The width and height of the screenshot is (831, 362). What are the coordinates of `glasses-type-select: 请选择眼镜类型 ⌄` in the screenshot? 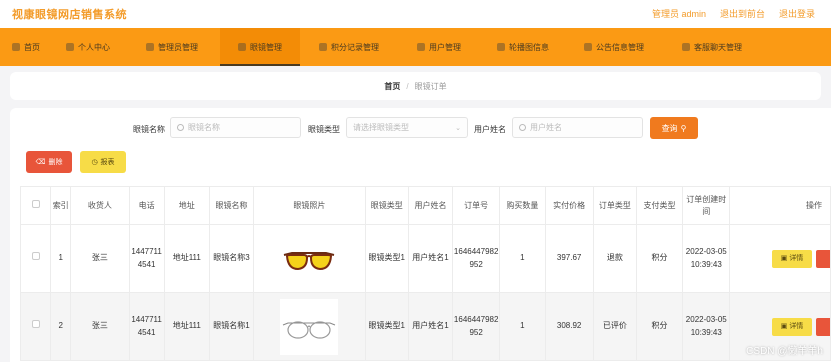 It's located at (407, 127).